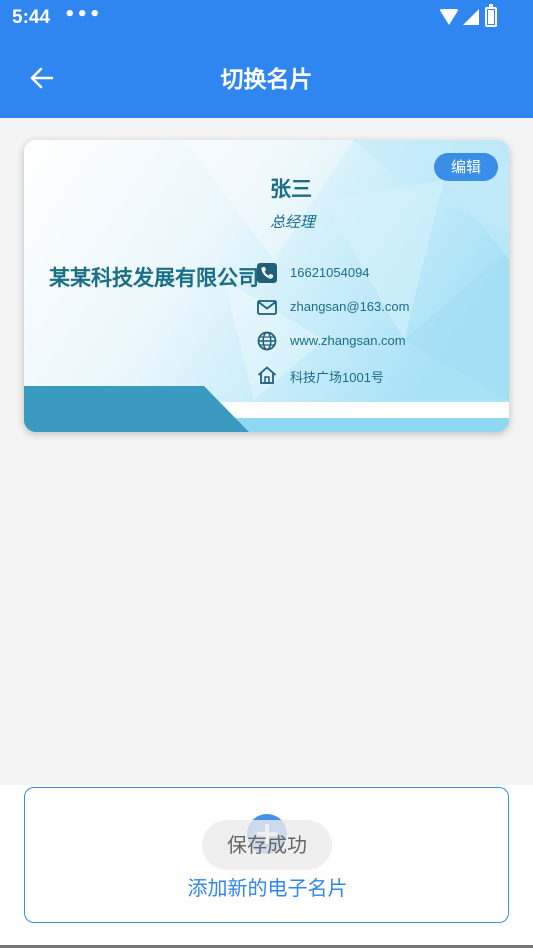  Describe the element at coordinates (449, 17) in the screenshot. I see `wifi-icon` at that location.